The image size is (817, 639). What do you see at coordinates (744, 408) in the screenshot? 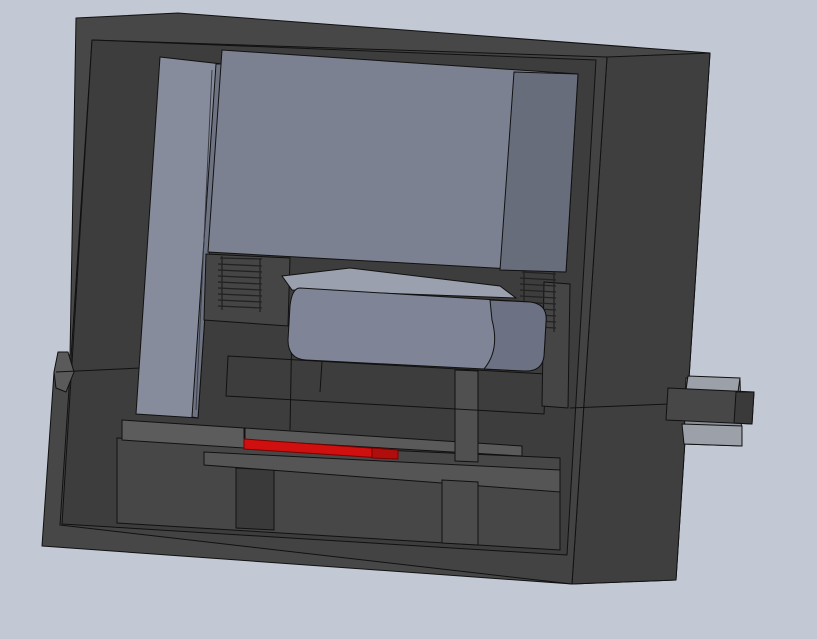
I see `connector-flange-face` at bounding box center [744, 408].